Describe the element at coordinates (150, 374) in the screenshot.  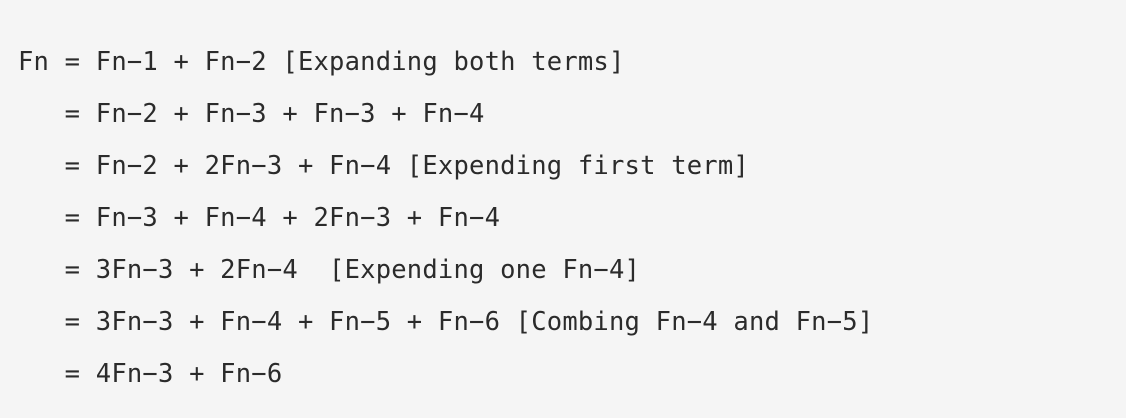
I see `code-line-7: = 4Fn−3 + Fn−6` at that location.